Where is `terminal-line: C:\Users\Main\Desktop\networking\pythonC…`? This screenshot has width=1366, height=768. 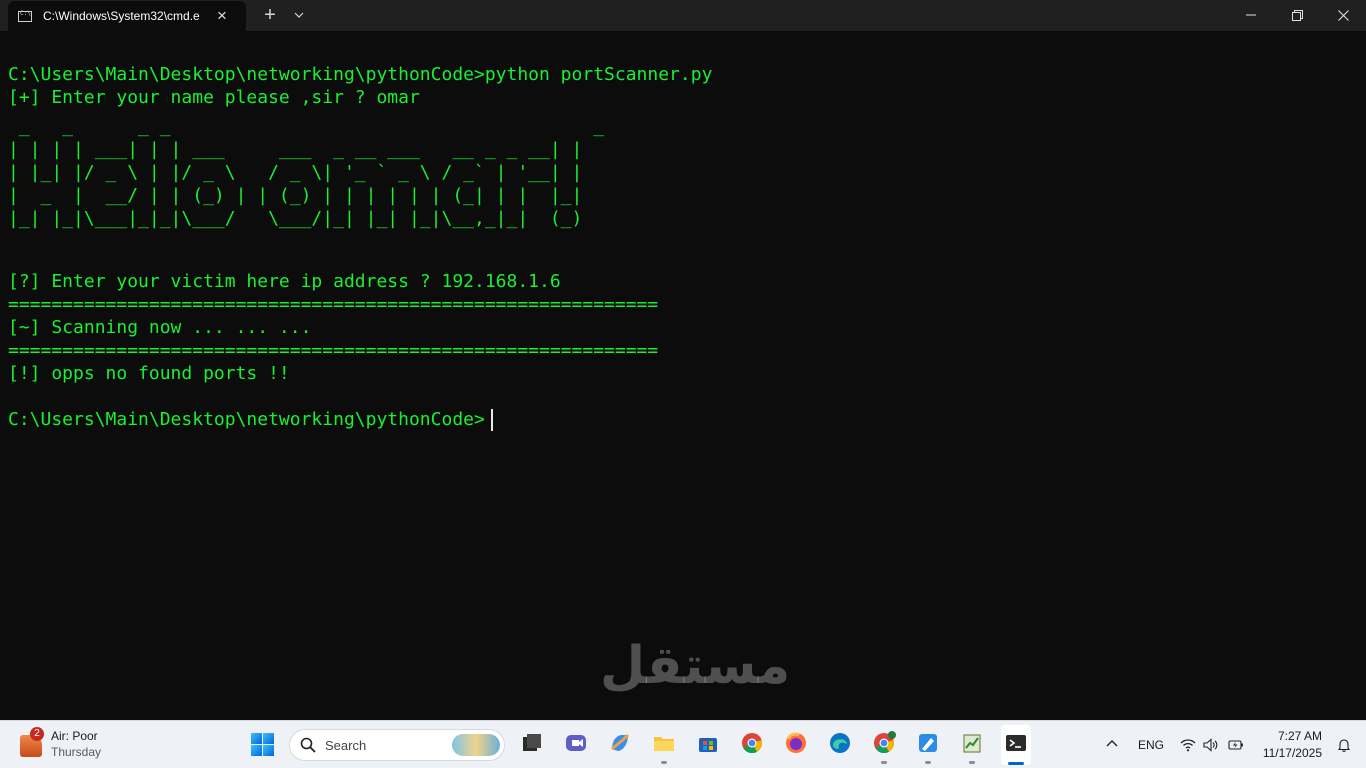
terminal-line: C:\Users\Main\Desktop\networking\pythonC… is located at coordinates (360, 74).